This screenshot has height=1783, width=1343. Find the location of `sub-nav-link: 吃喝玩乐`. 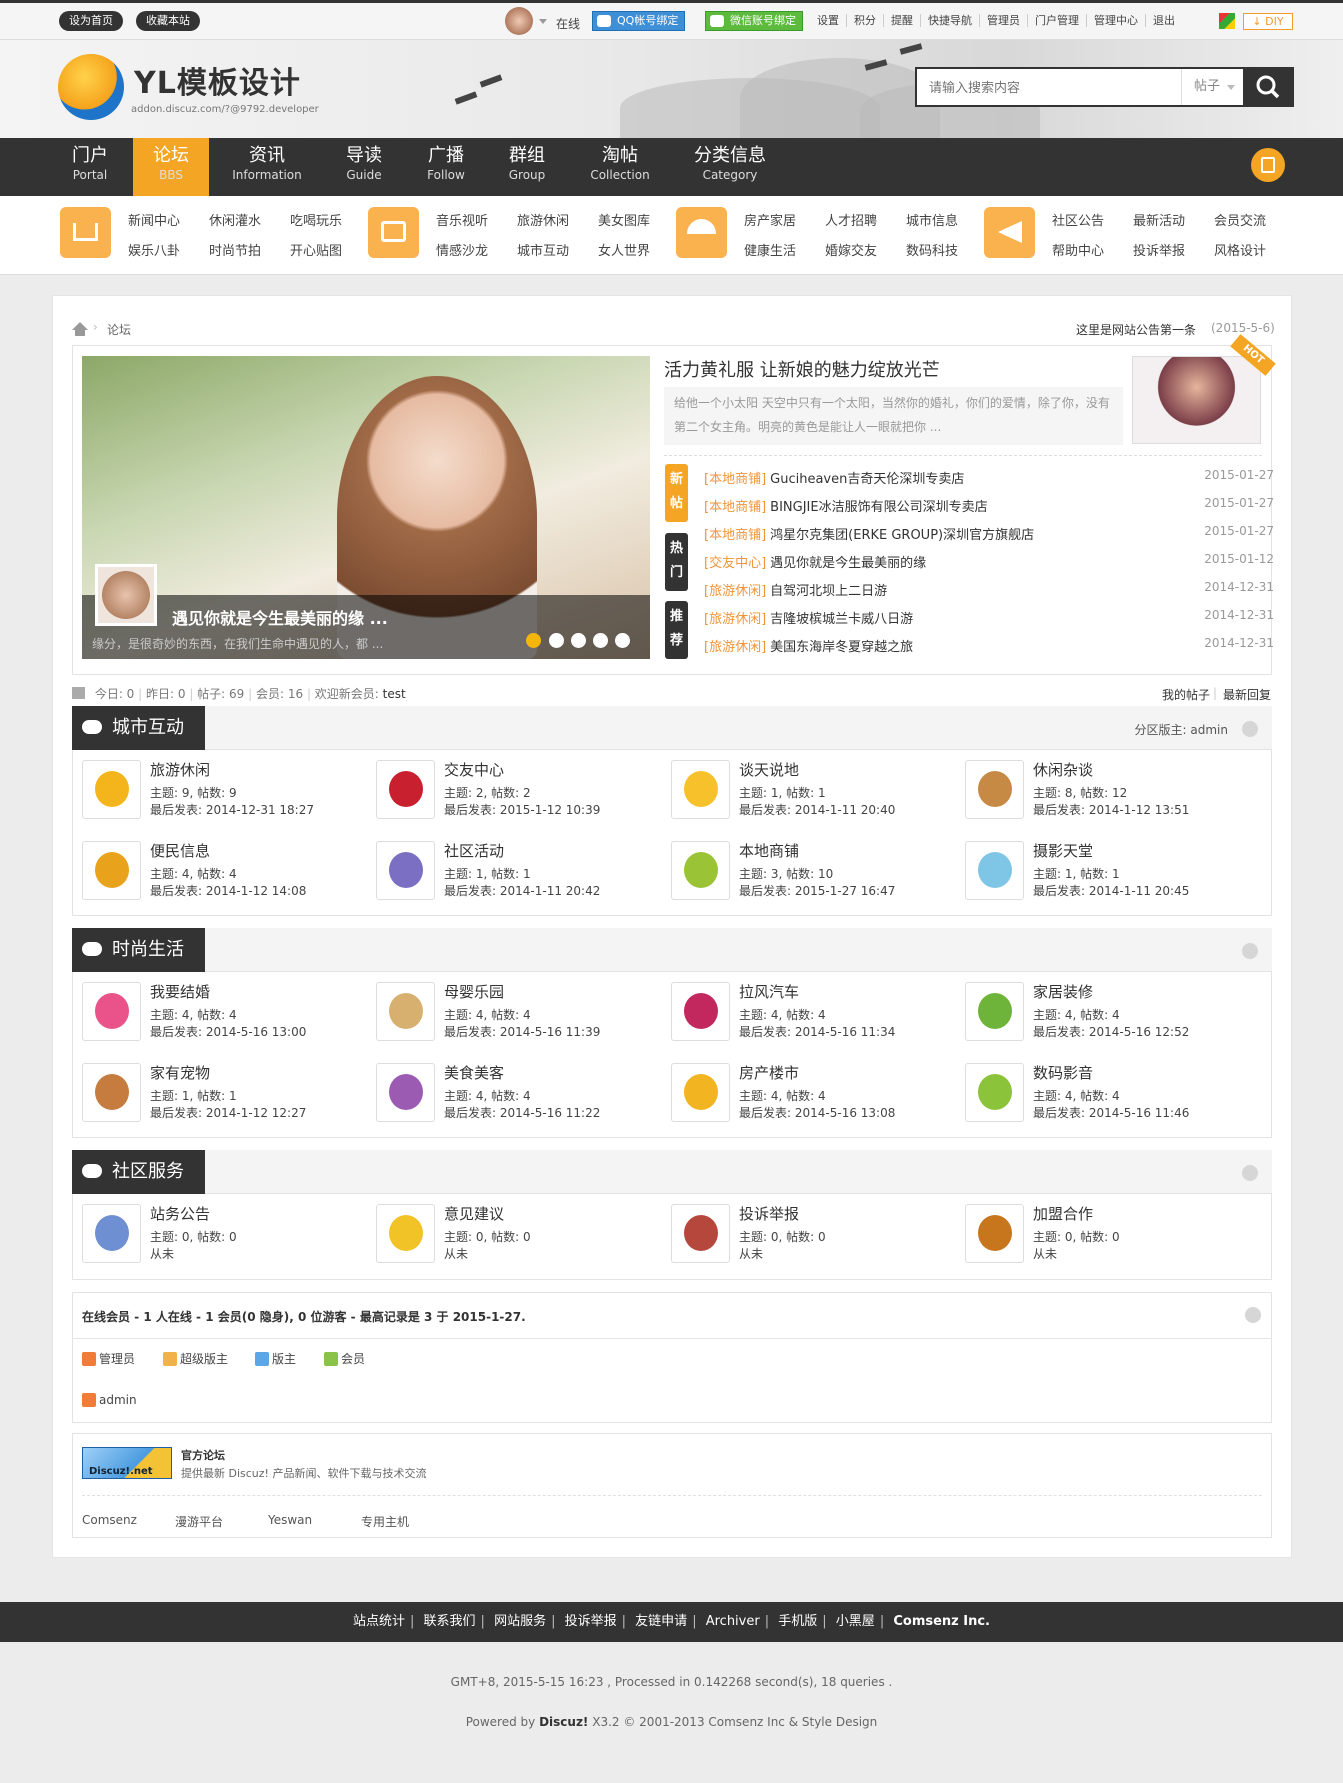

sub-nav-link: 吃喝玩乐 is located at coordinates (316, 219).